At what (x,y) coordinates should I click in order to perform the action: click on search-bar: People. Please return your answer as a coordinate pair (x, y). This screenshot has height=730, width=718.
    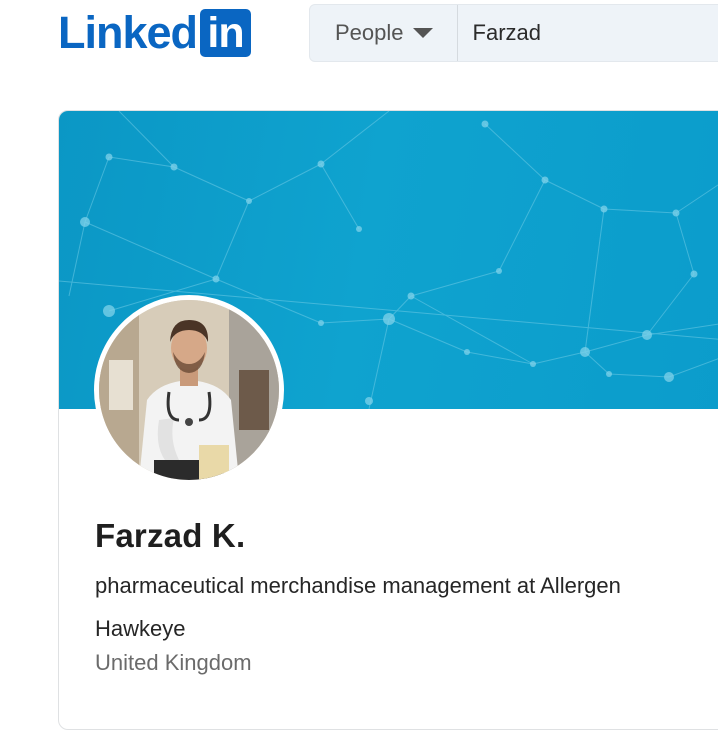
    Looking at the image, I should click on (513, 33).